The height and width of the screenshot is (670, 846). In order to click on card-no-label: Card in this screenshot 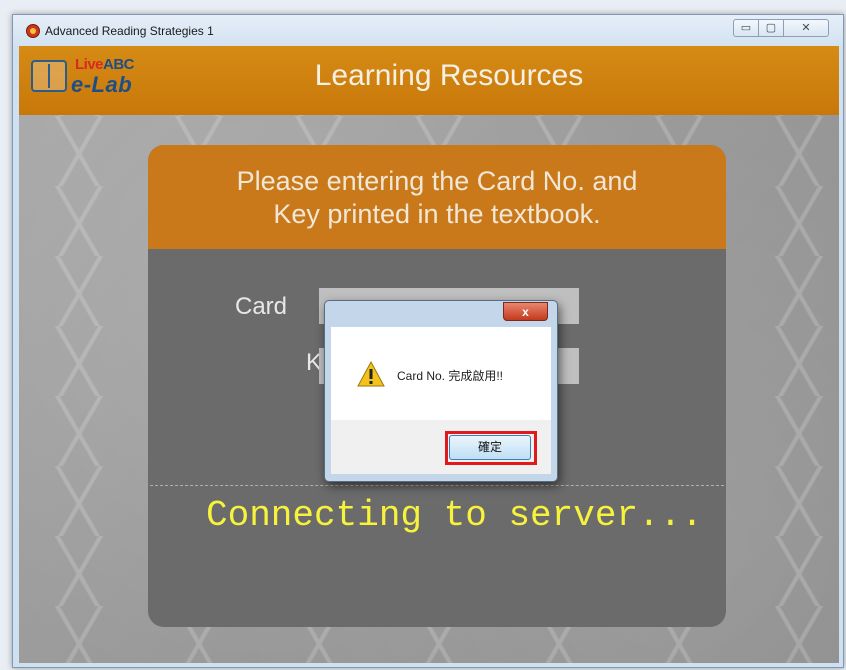, I will do `click(261, 306)`.